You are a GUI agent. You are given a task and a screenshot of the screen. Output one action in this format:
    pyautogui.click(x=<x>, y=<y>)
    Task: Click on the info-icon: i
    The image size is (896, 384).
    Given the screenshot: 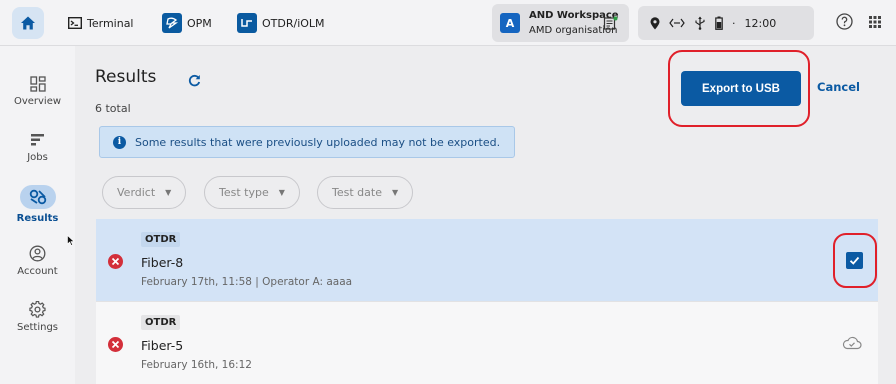 What is the action you would take?
    pyautogui.click(x=119, y=142)
    